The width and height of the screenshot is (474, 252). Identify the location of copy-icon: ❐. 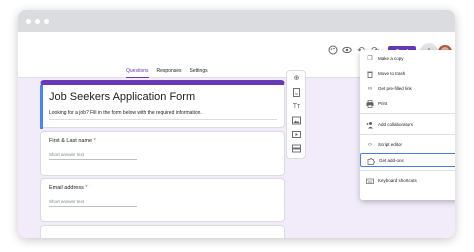
(370, 59).